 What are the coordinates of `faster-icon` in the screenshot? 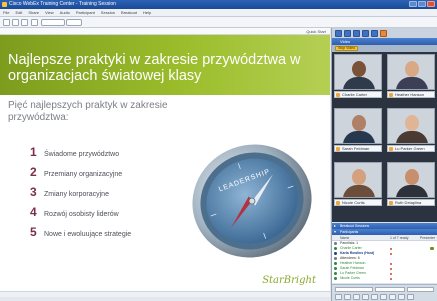 It's located at (374, 297).